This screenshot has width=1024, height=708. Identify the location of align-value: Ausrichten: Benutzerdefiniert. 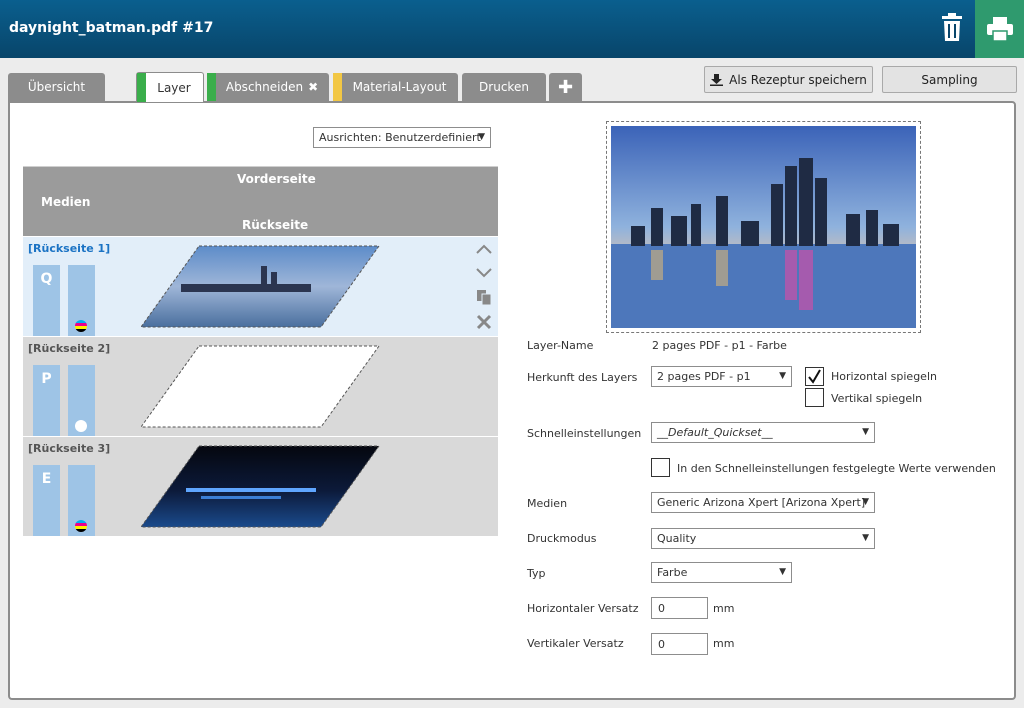
(400, 137).